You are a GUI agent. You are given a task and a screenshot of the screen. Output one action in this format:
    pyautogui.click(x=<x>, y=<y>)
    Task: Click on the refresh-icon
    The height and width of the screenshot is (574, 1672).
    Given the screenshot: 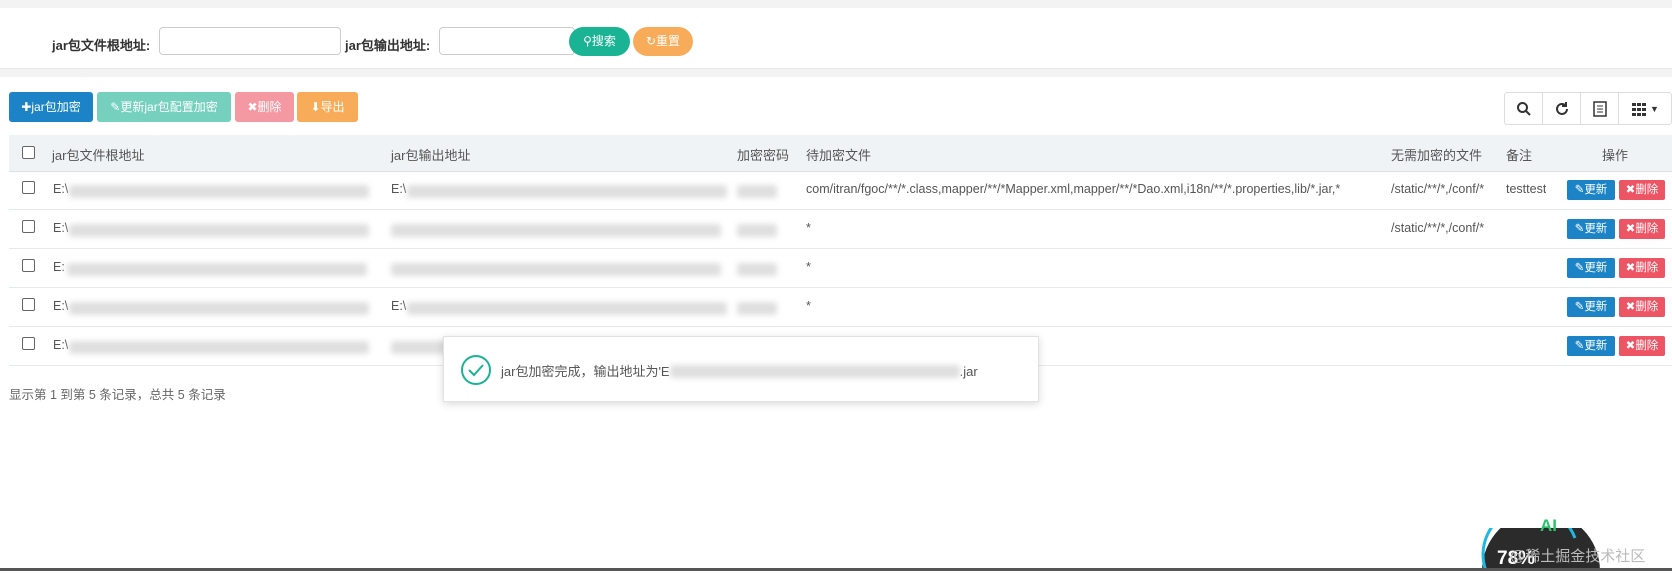 What is the action you would take?
    pyautogui.click(x=1561, y=108)
    